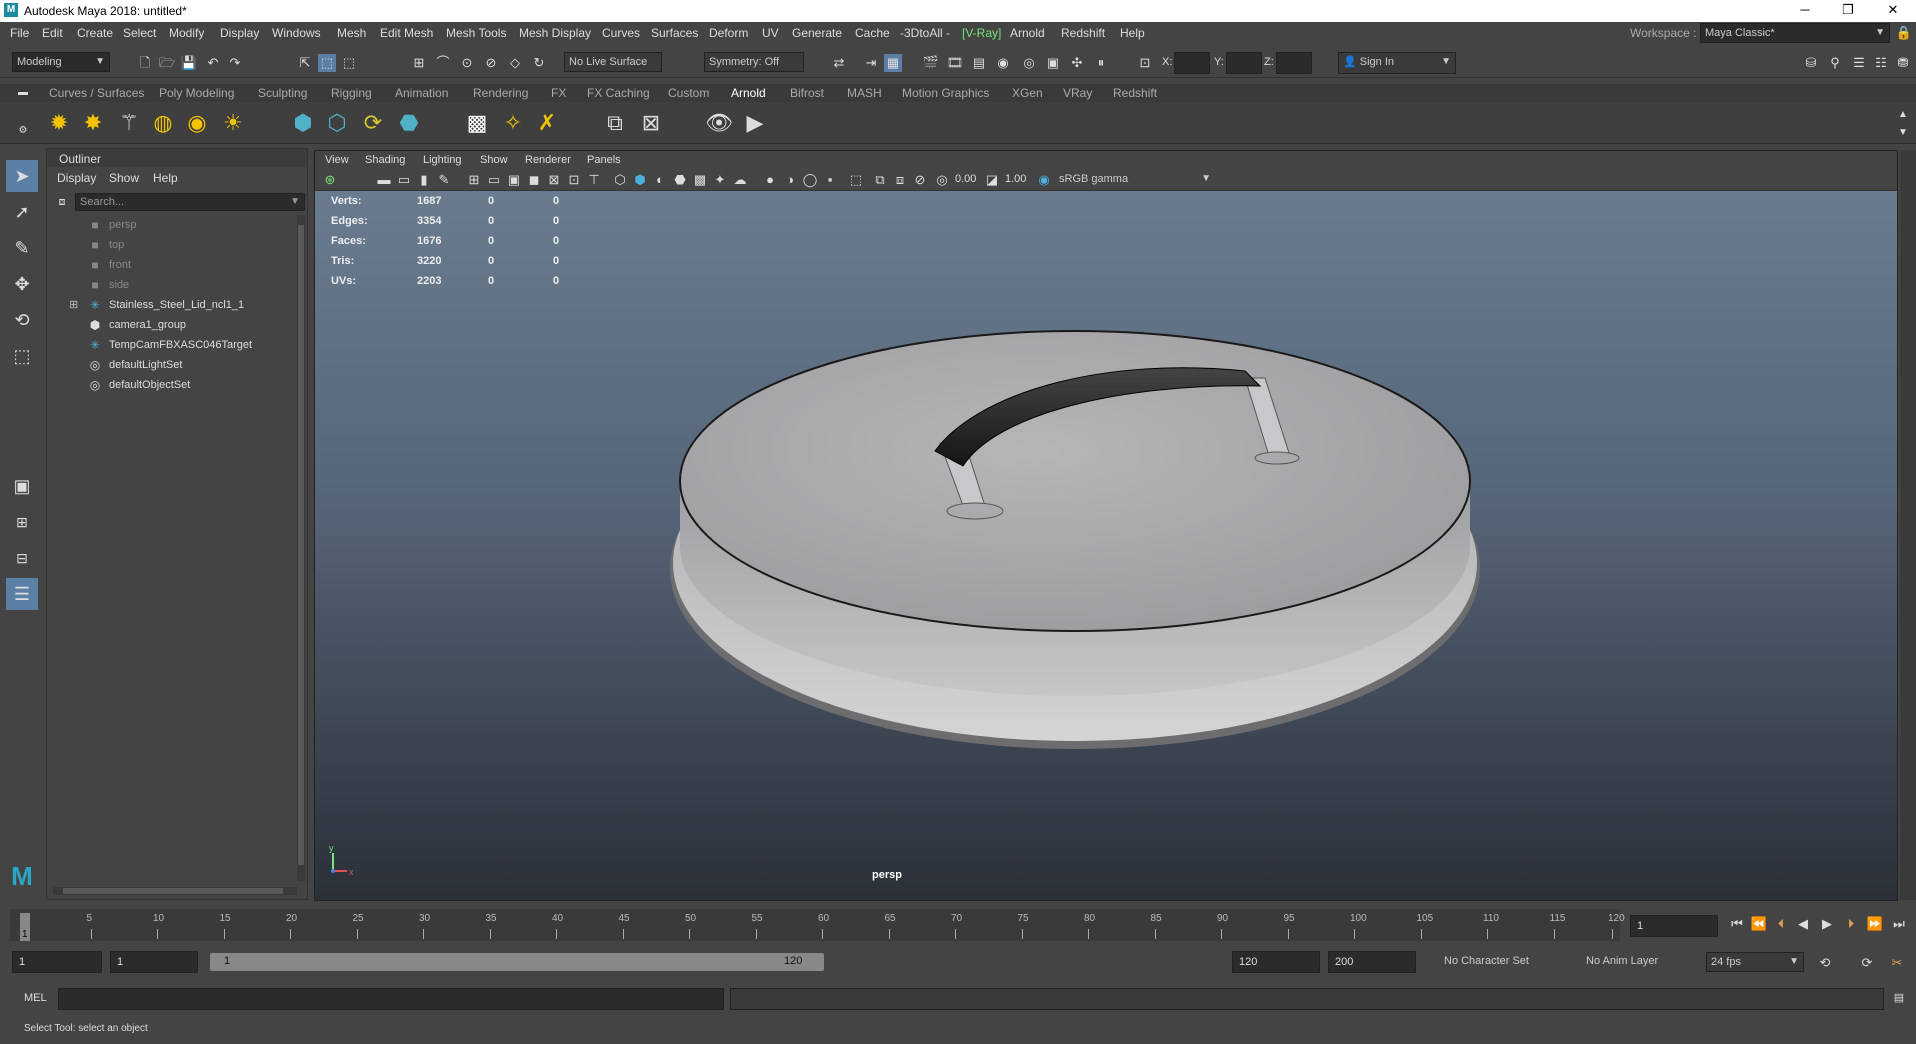 The width and height of the screenshot is (1916, 1044). I want to click on tab-arnold: Arnold, so click(748, 93).